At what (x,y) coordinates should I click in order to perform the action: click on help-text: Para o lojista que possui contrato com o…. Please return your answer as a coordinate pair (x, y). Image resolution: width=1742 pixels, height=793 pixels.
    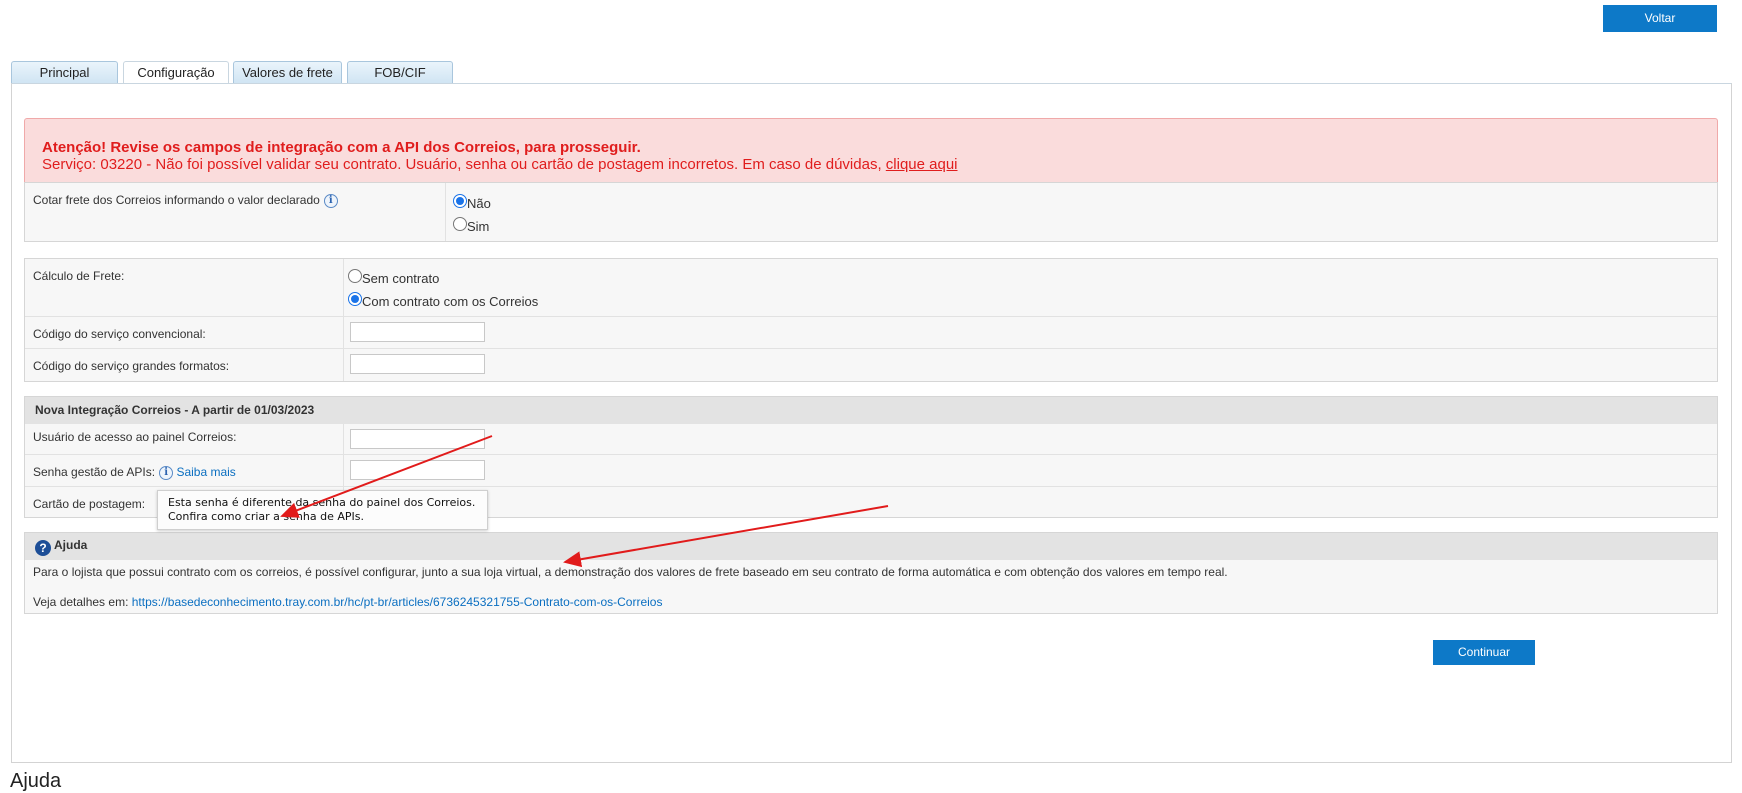
    Looking at the image, I should click on (630, 572).